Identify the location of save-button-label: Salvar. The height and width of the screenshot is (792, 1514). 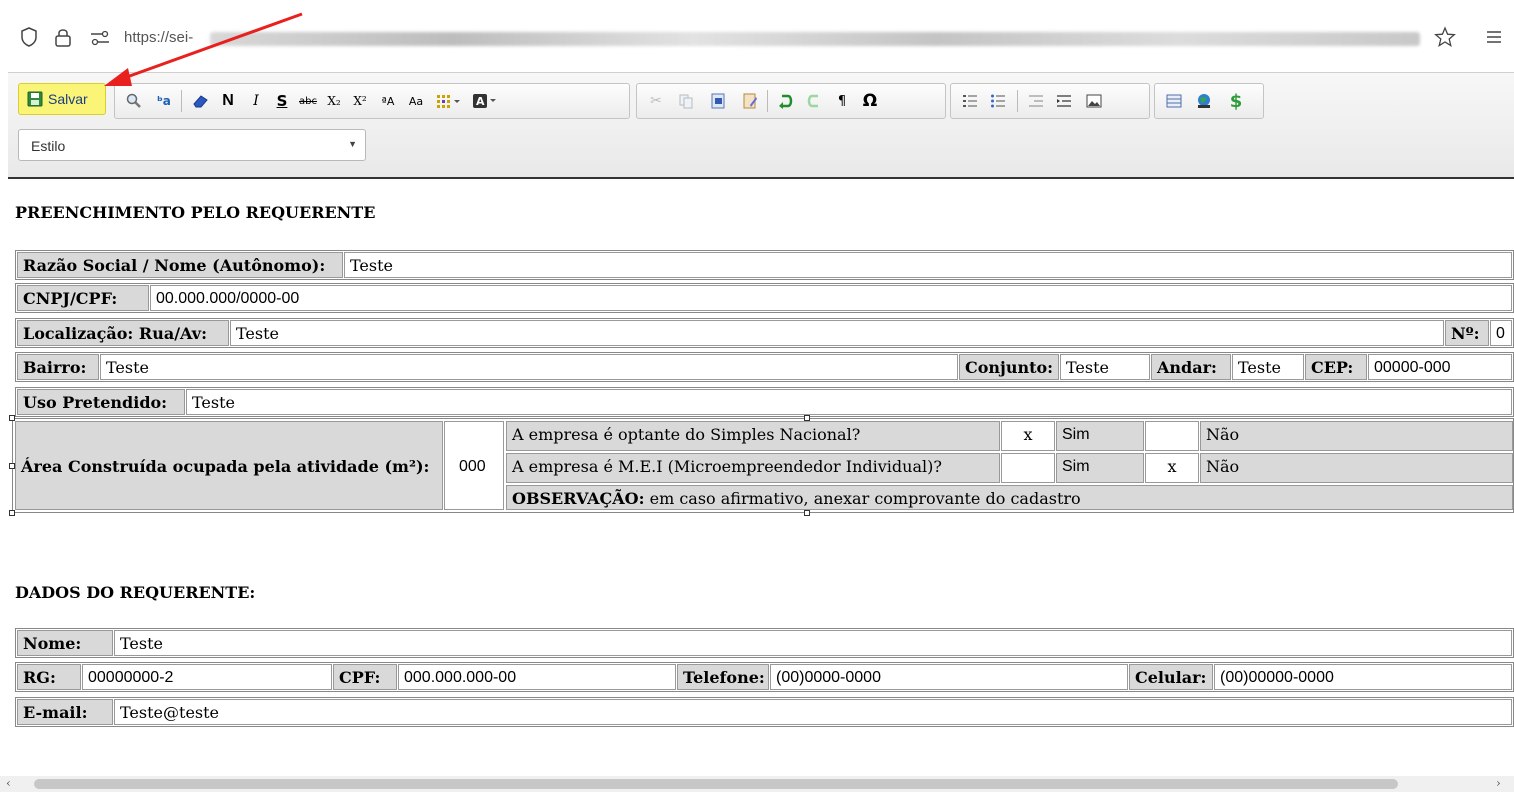
(68, 99).